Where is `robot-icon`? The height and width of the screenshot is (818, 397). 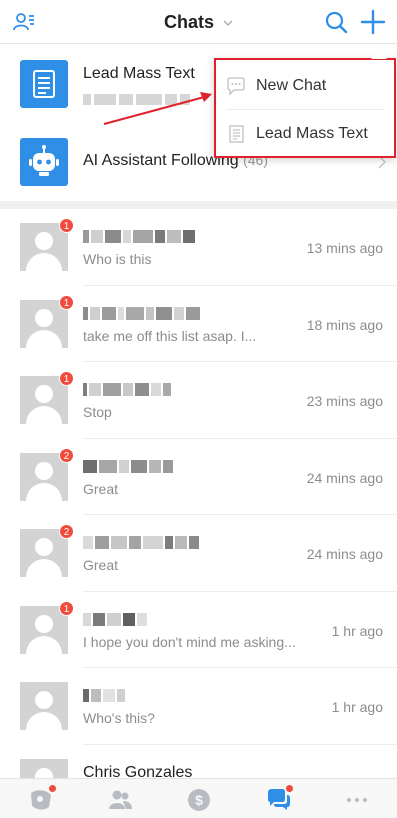 robot-icon is located at coordinates (44, 160).